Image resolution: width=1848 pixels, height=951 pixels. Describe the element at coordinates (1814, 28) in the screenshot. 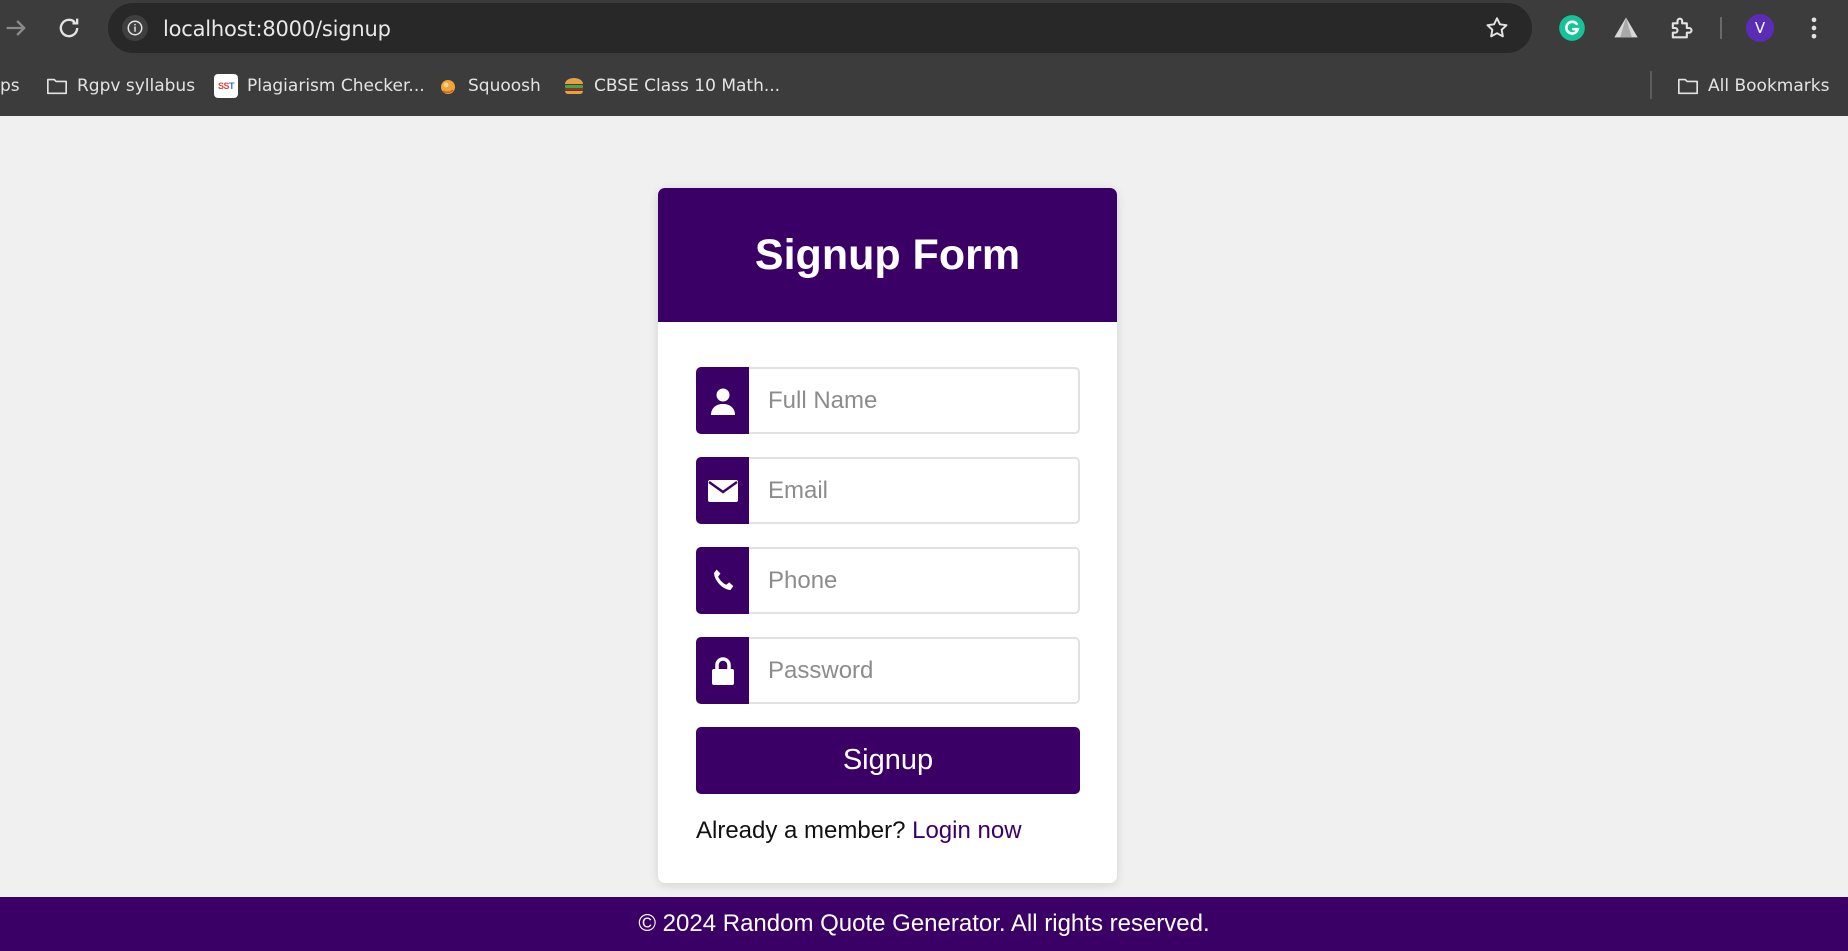

I see `more-menu-icon` at that location.